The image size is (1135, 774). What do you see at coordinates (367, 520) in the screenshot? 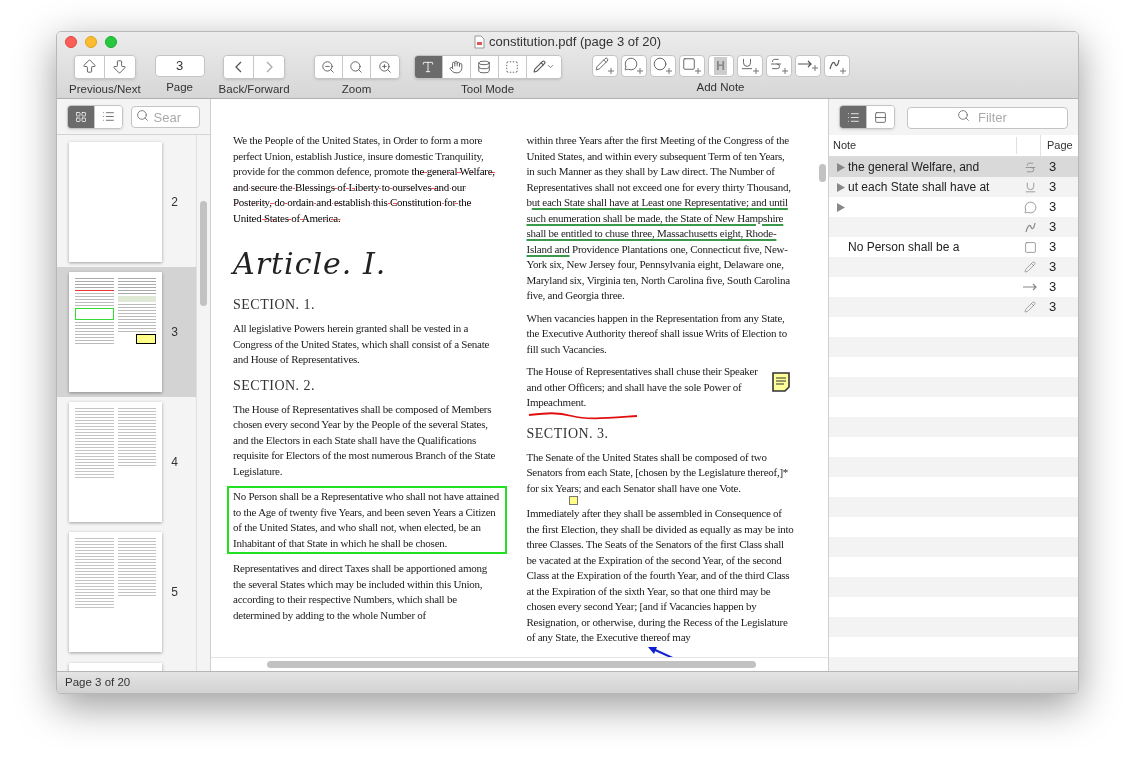
I see `paragraph: No Person shall be a Representative who shall not have attained to the Age of twenty five Years, and been seven Years a Citizen of the United States, and who shall not, when elected, be an Inhabitant of that State in which he shall be chosen.` at bounding box center [367, 520].